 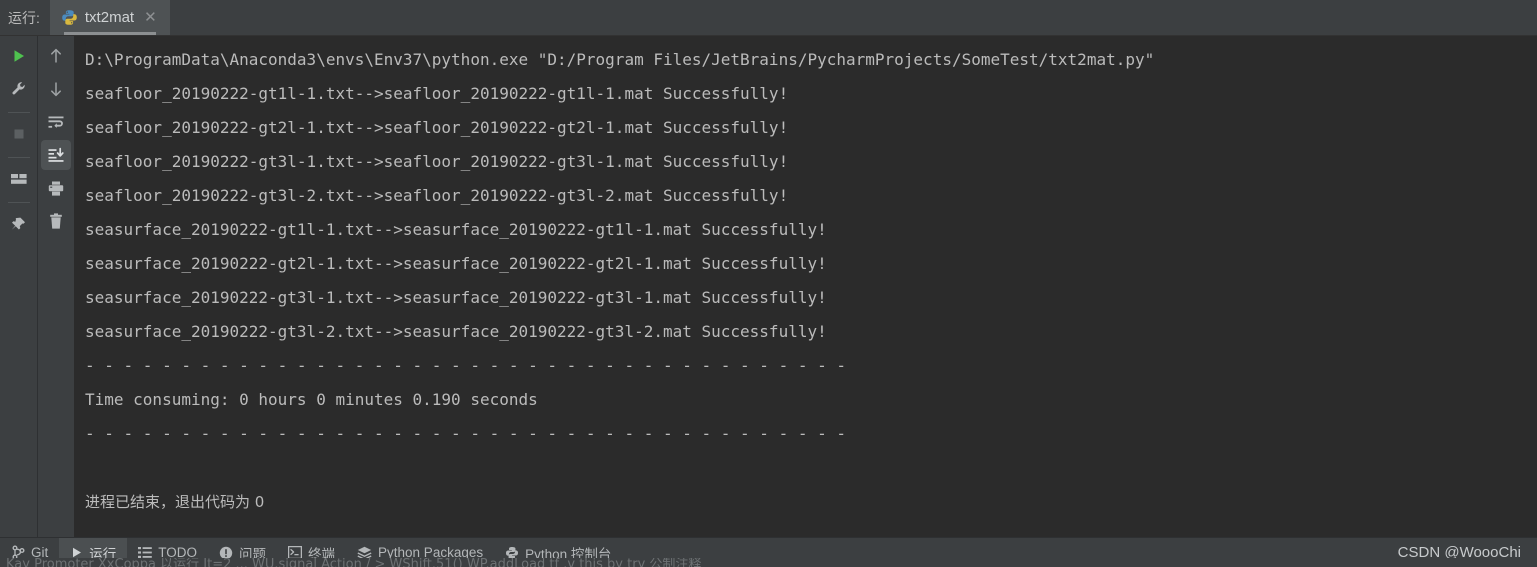 I want to click on settings-button, so click(x=19, y=89).